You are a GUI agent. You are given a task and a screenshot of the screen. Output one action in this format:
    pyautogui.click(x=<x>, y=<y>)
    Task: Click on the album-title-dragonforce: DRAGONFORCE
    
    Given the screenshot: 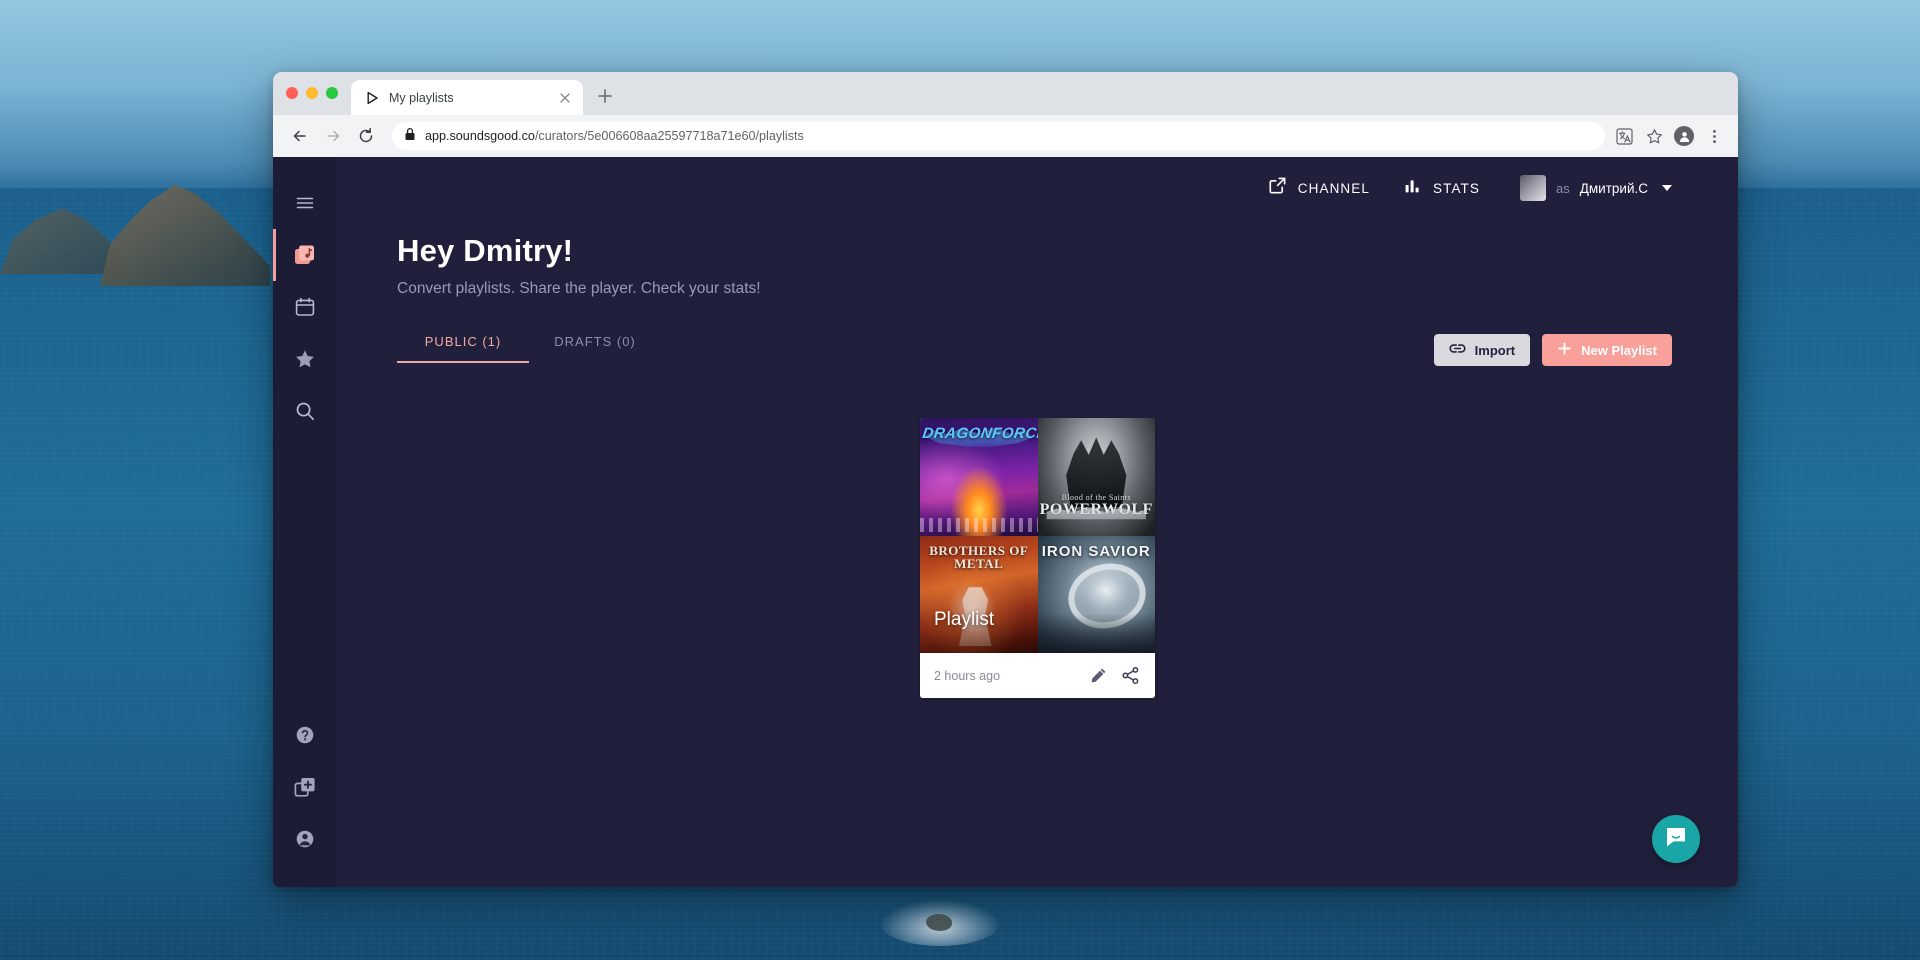 What is the action you would take?
    pyautogui.click(x=979, y=434)
    